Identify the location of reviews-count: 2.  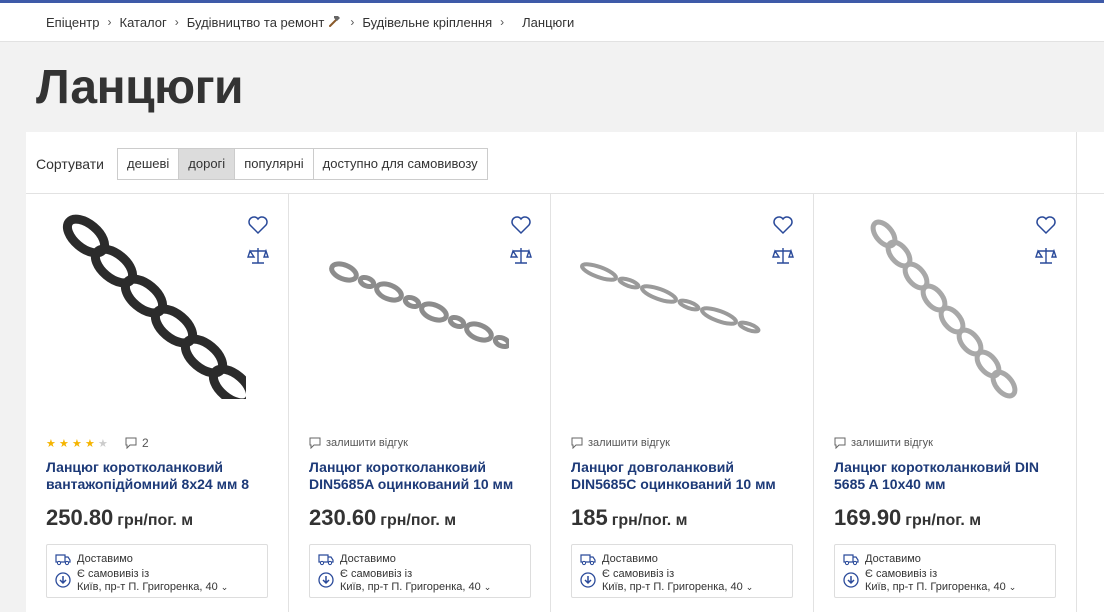
(137, 443).